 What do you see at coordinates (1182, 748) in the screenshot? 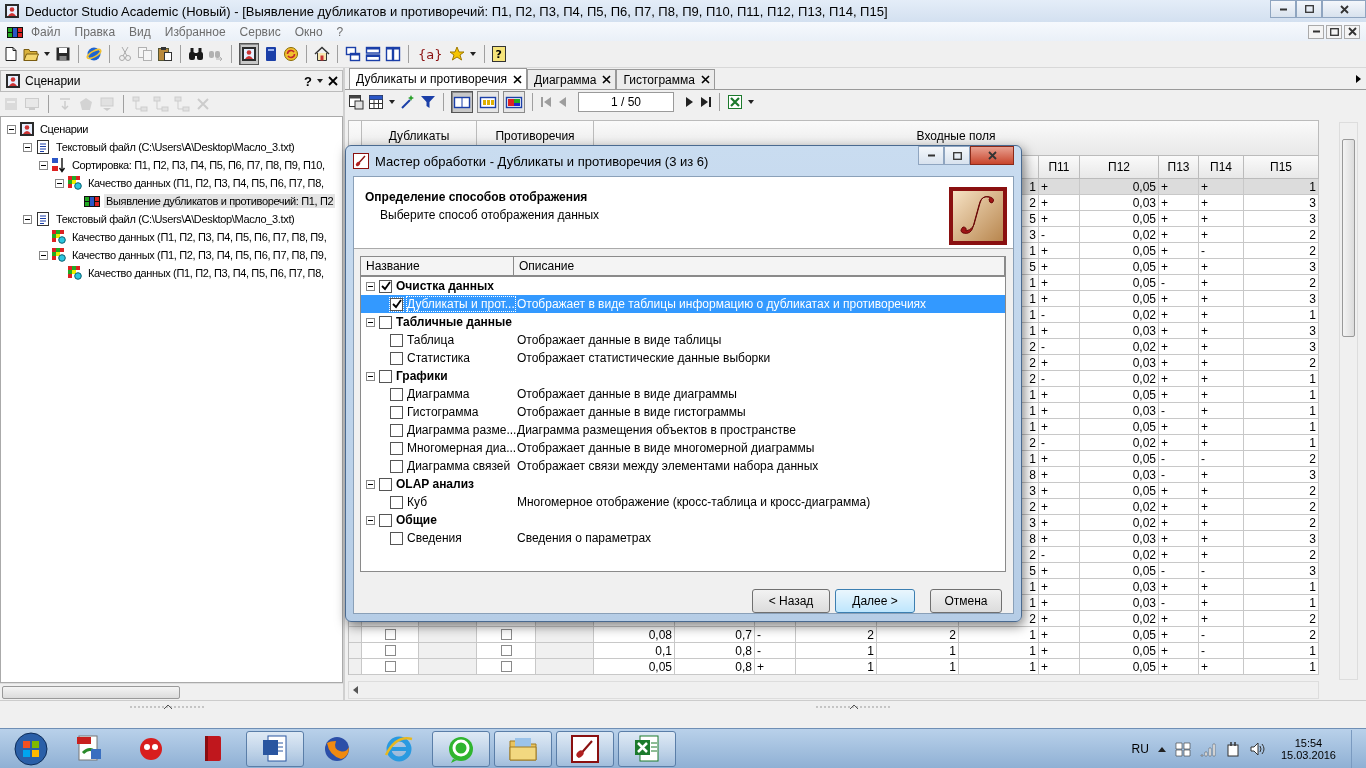
I see `flag-icon` at bounding box center [1182, 748].